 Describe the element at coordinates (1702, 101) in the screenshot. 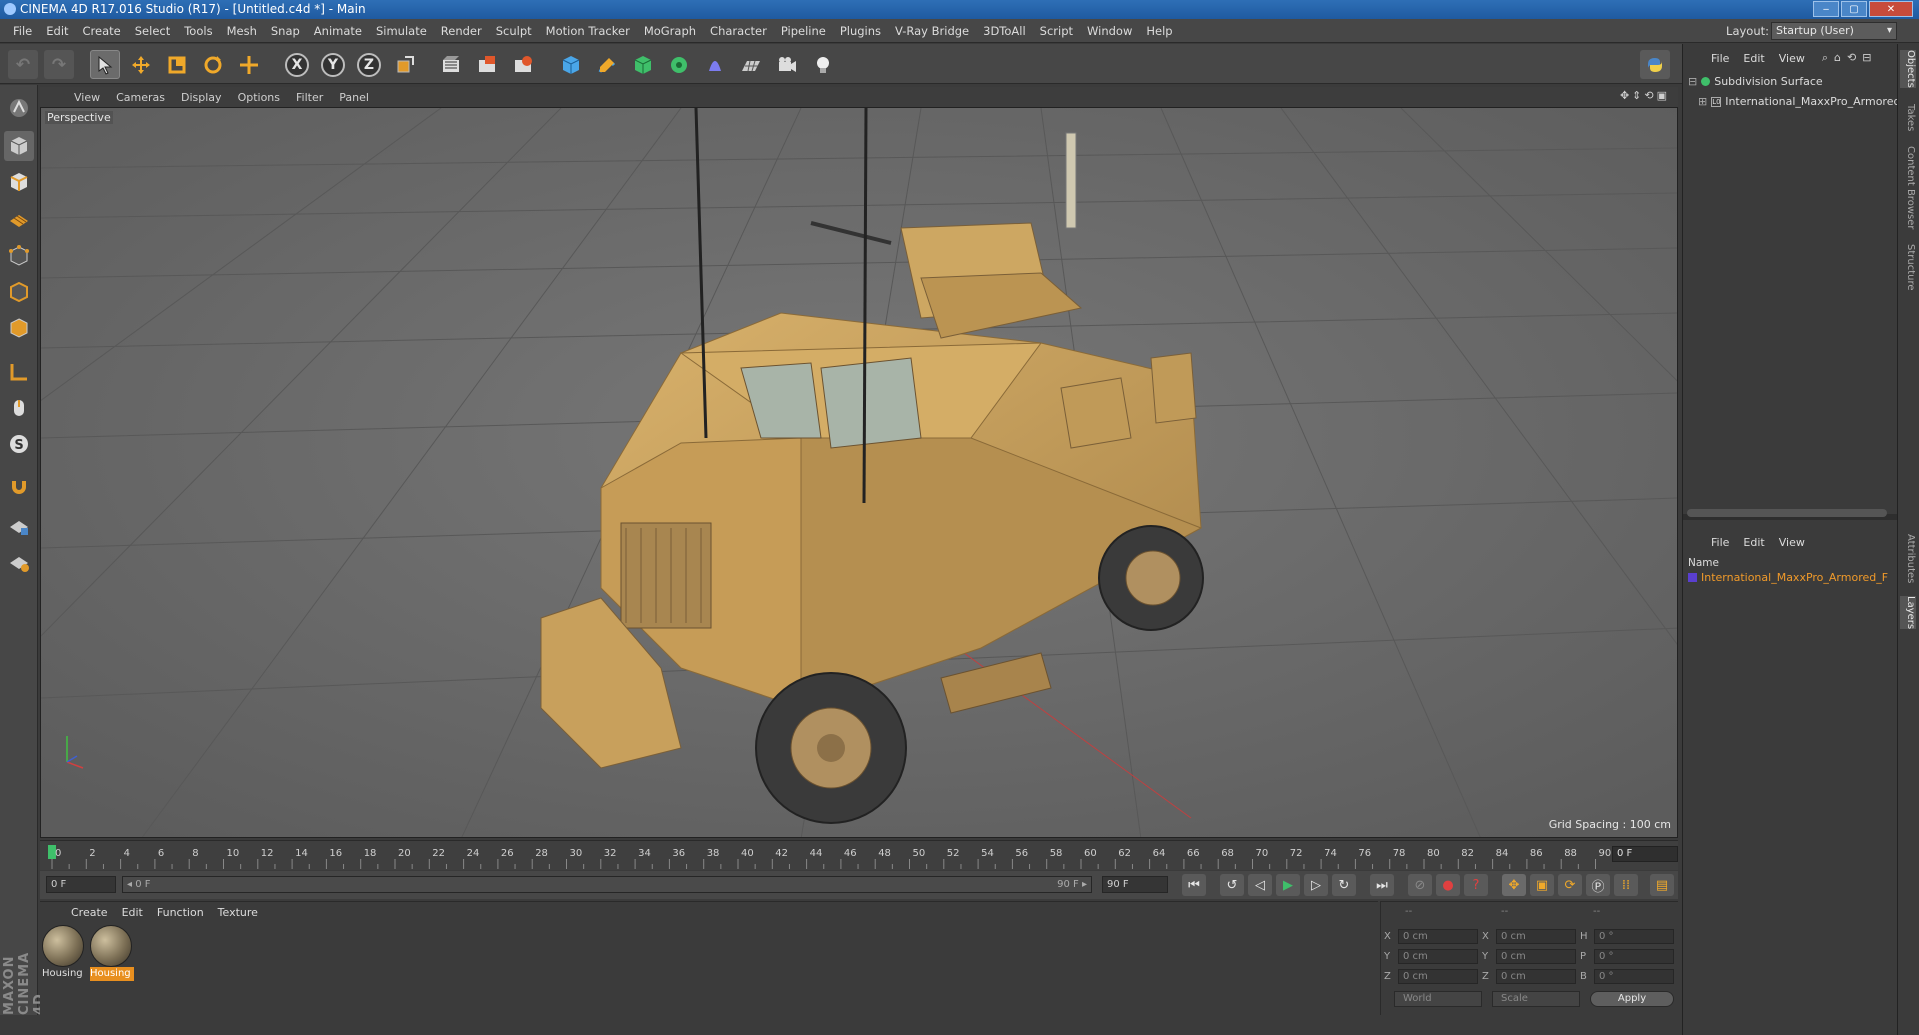

I see `expand-icon: ⊞` at that location.